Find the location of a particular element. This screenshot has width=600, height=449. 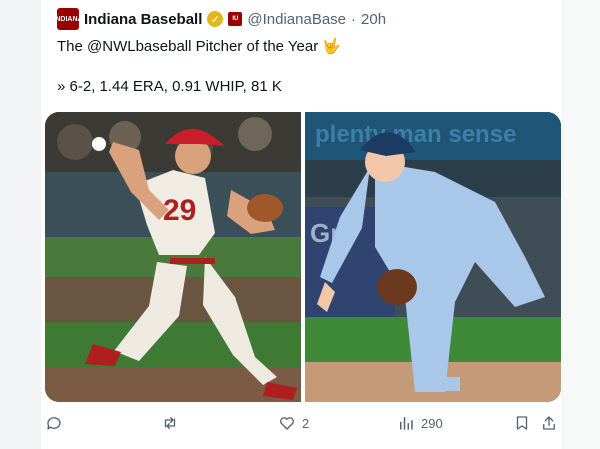

share-button is located at coordinates (549, 423).